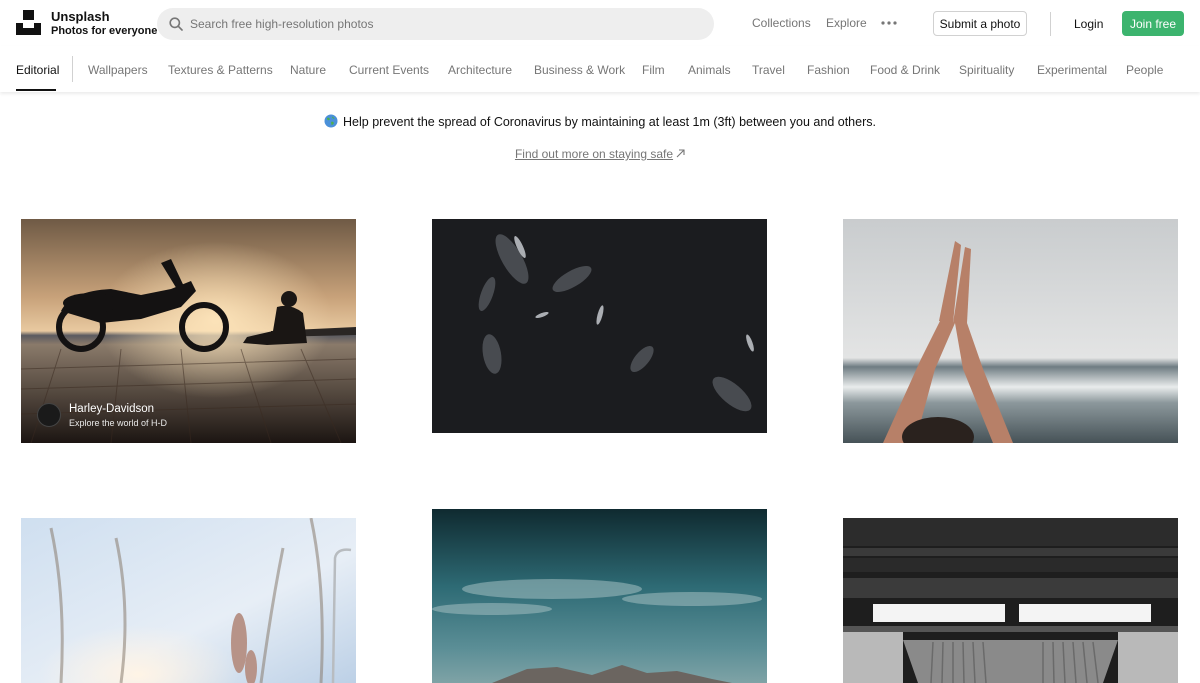 This screenshot has width=1200, height=683. What do you see at coordinates (781, 23) in the screenshot?
I see `nav-collections-link: Collections` at bounding box center [781, 23].